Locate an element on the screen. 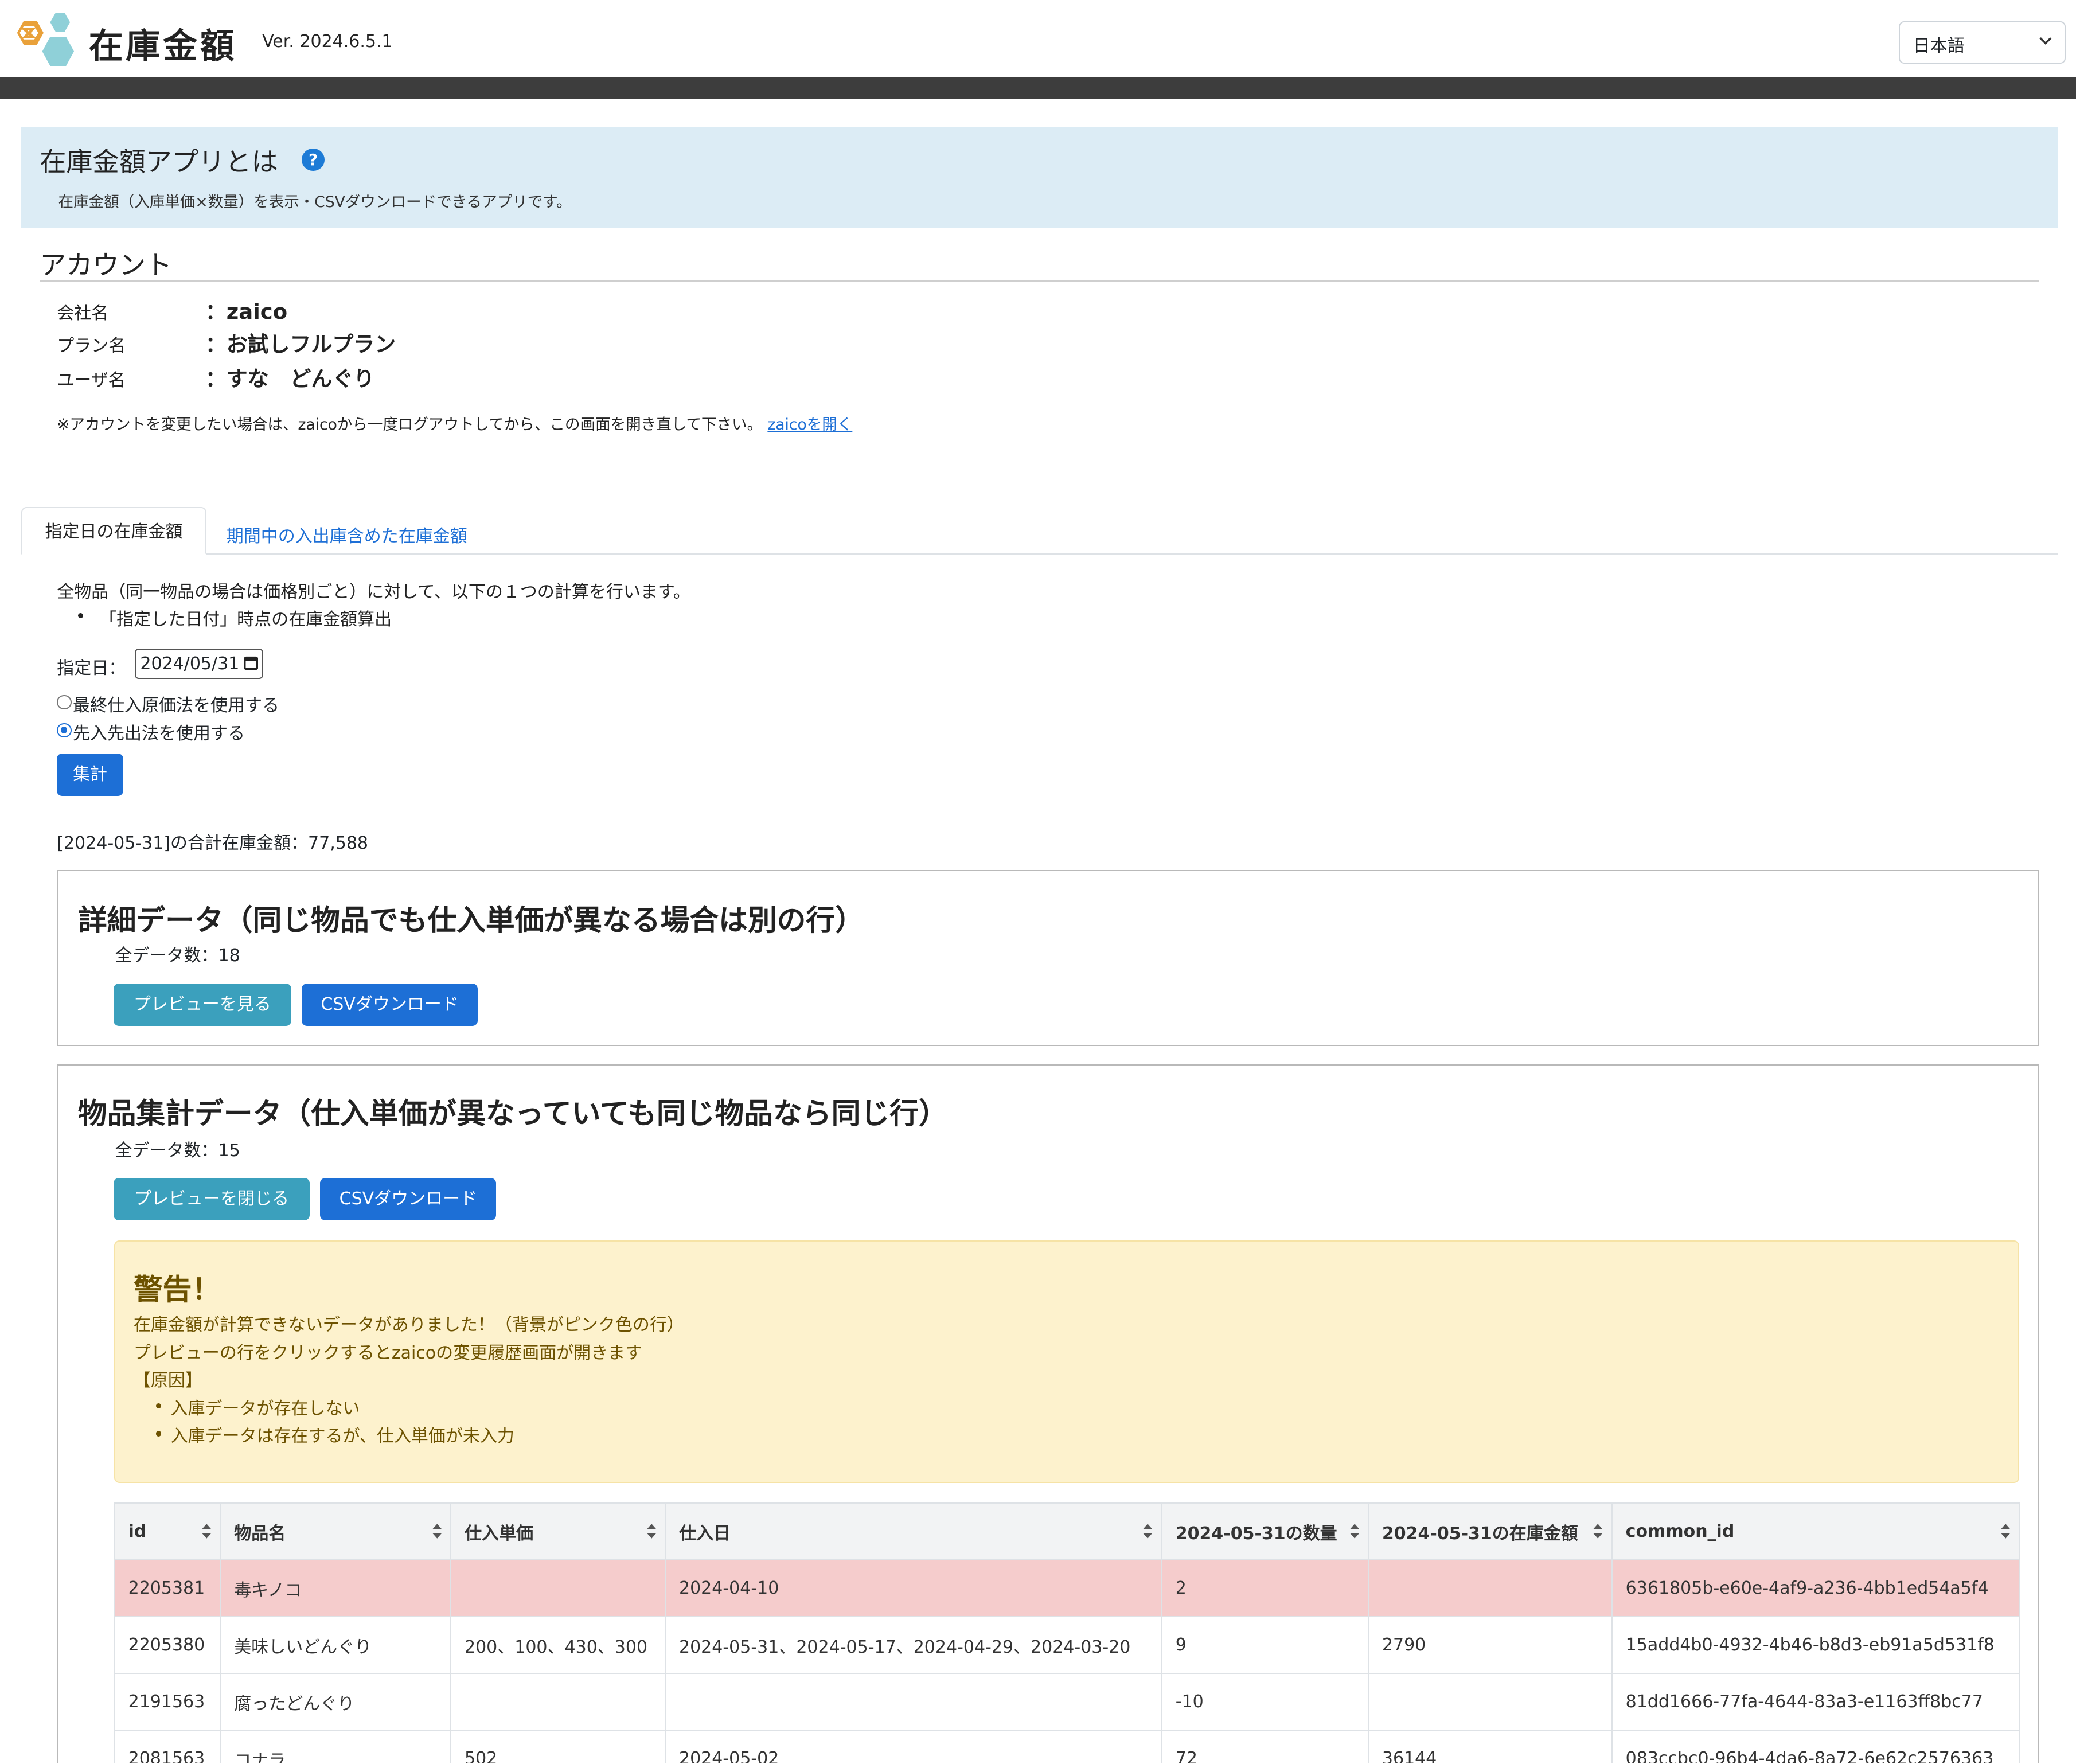  column-header-inventory-amount: 2024-05-31の在庫金額 is located at coordinates (1490, 1532).